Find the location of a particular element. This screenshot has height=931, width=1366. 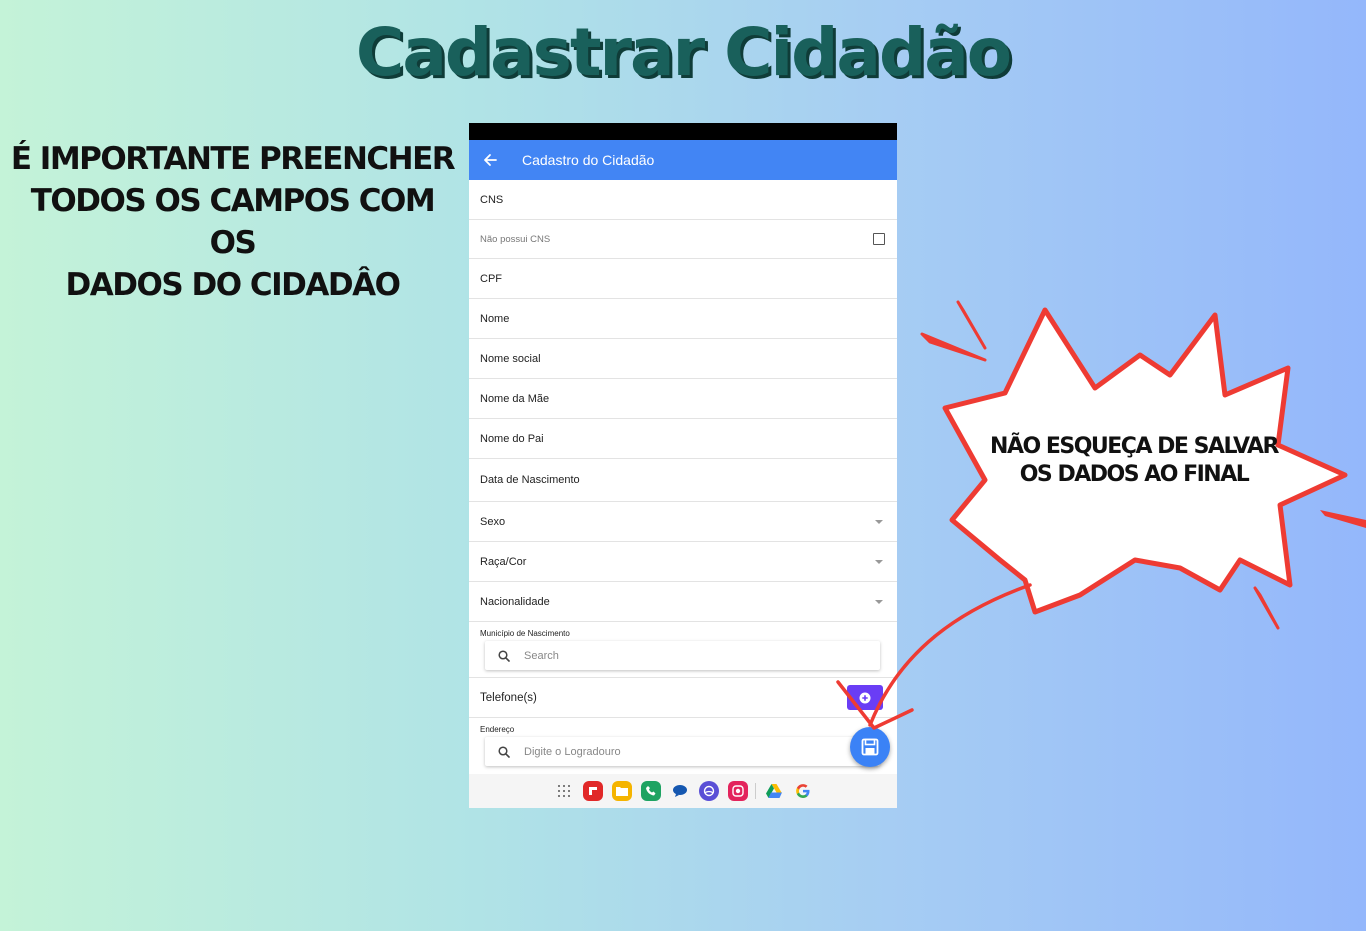

callout-line: OS DADOS AO FINAL is located at coordinates (1134, 474).